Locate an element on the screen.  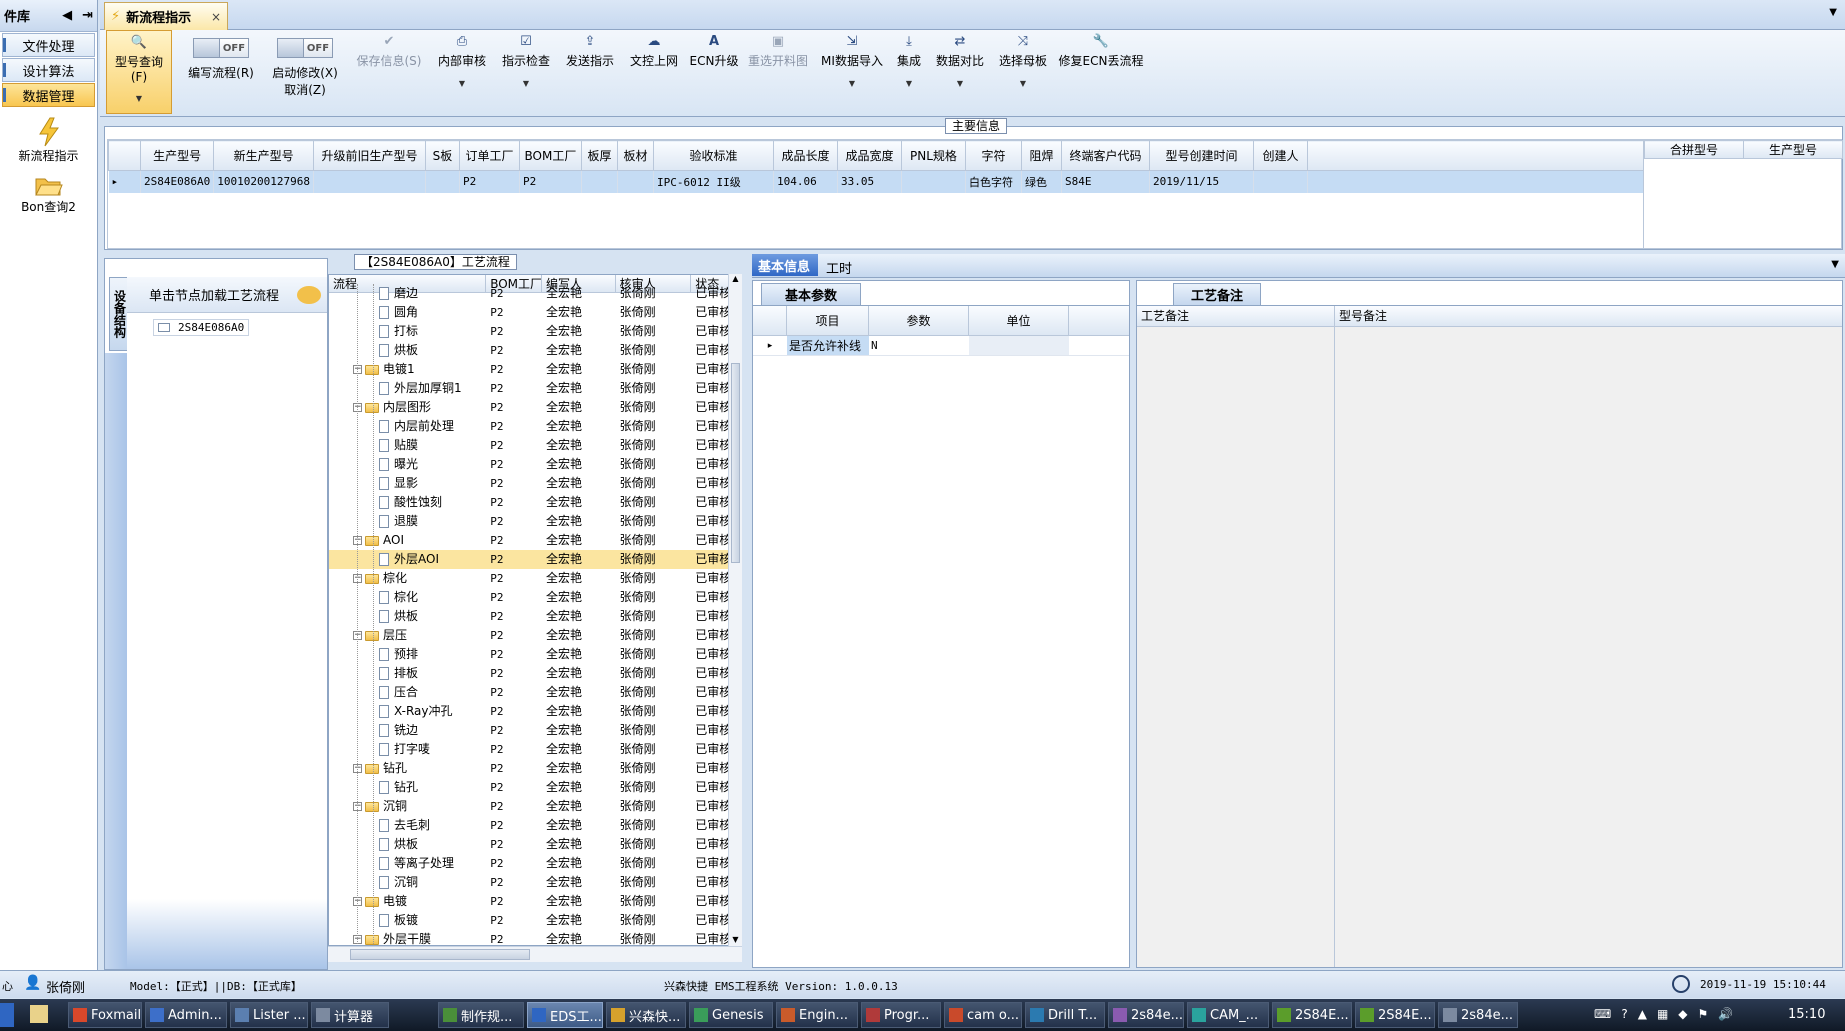
col-header: 订单工厂 is located at coordinates (489, 155).